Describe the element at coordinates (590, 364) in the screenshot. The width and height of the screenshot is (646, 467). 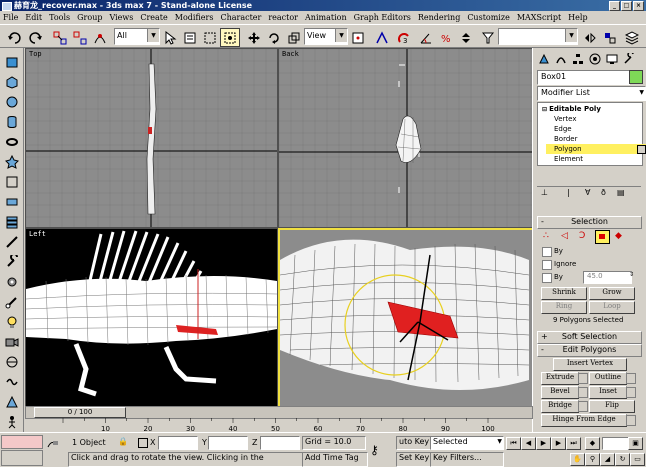
I see `insert-vertex-button: Insert Vertex` at that location.